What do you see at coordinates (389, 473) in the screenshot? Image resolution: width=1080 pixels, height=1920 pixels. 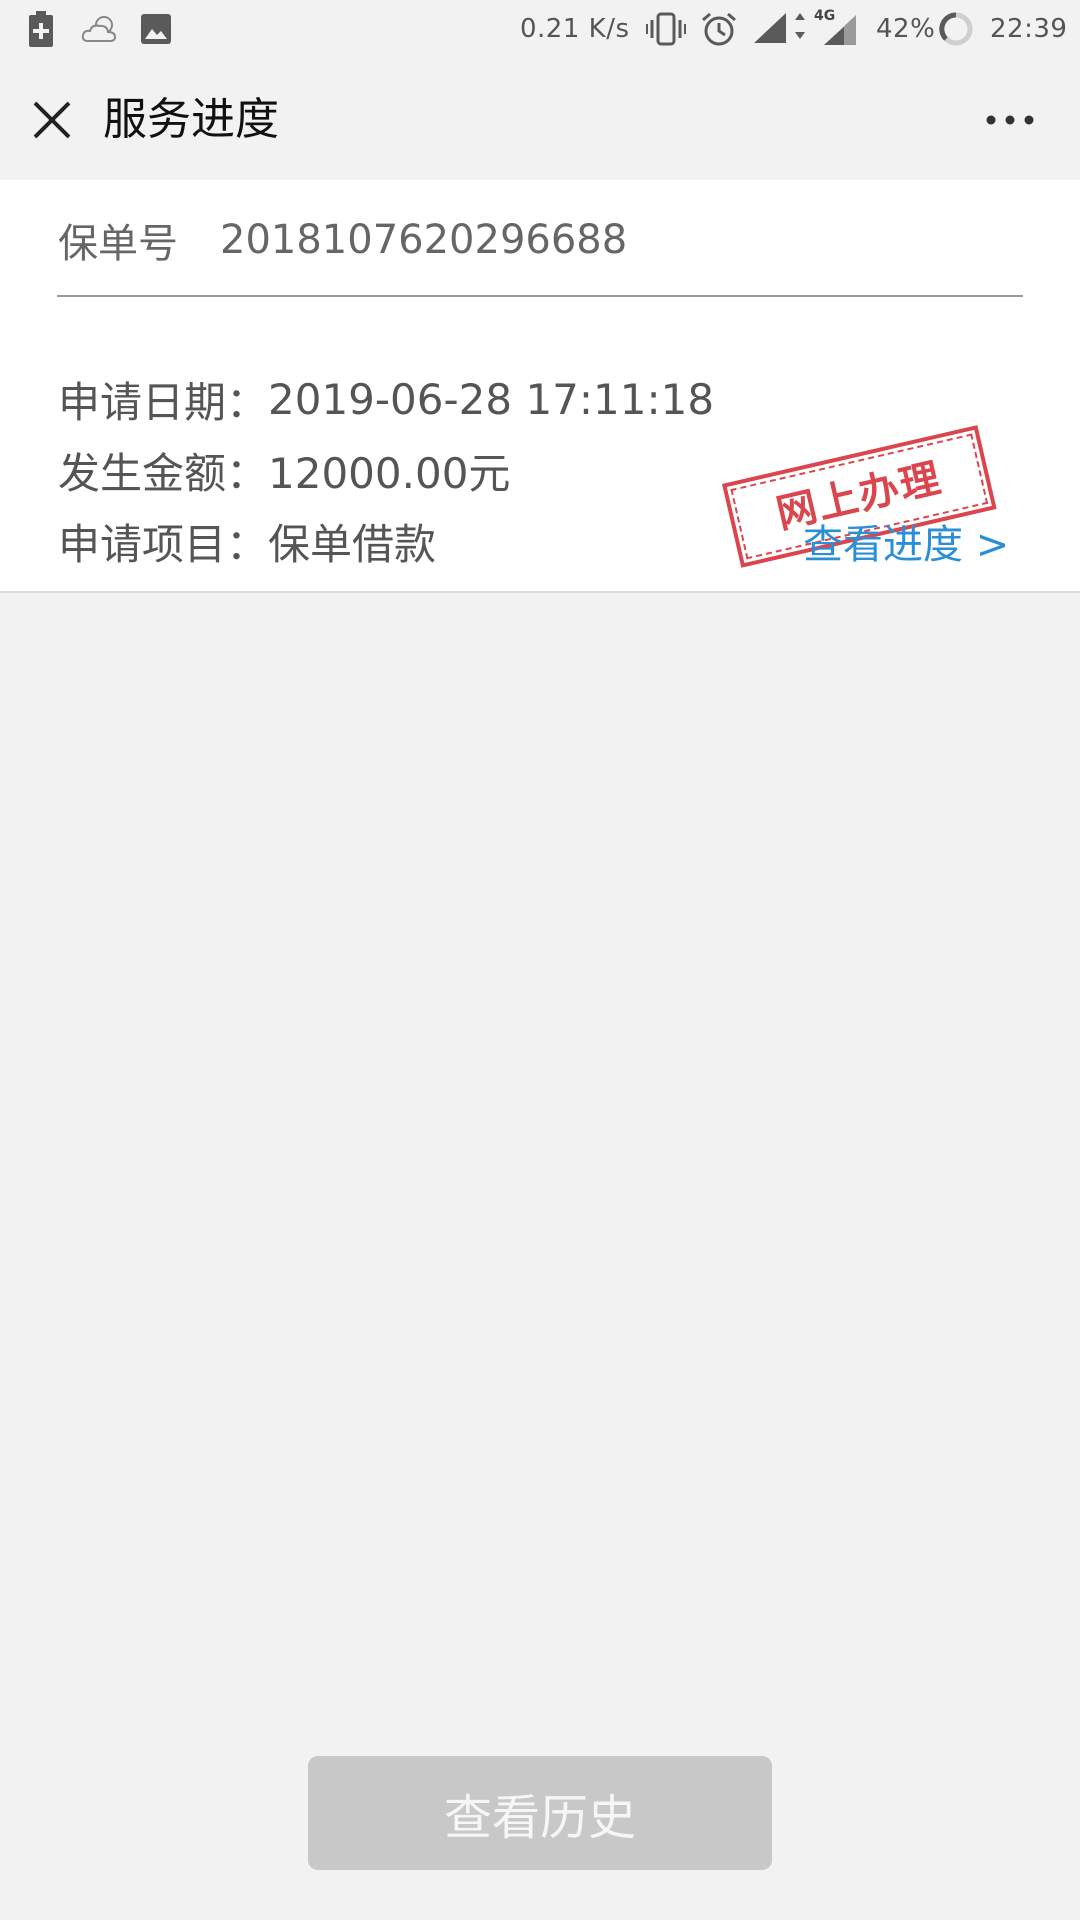 I see `amount-value: 12000.00元` at bounding box center [389, 473].